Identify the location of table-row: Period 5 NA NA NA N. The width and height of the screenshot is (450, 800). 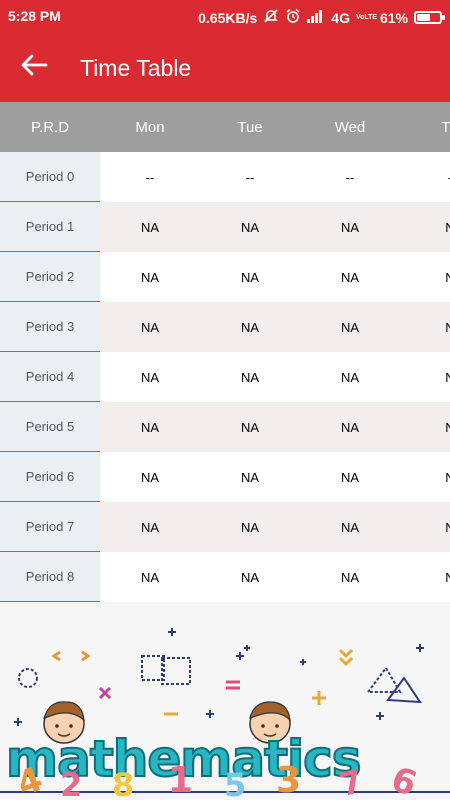
(225, 427).